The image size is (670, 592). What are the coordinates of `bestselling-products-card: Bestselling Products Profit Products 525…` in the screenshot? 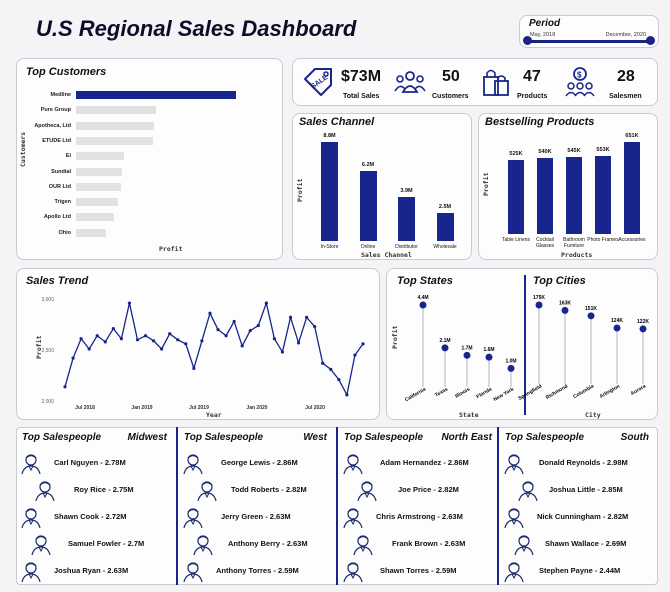 It's located at (568, 186).